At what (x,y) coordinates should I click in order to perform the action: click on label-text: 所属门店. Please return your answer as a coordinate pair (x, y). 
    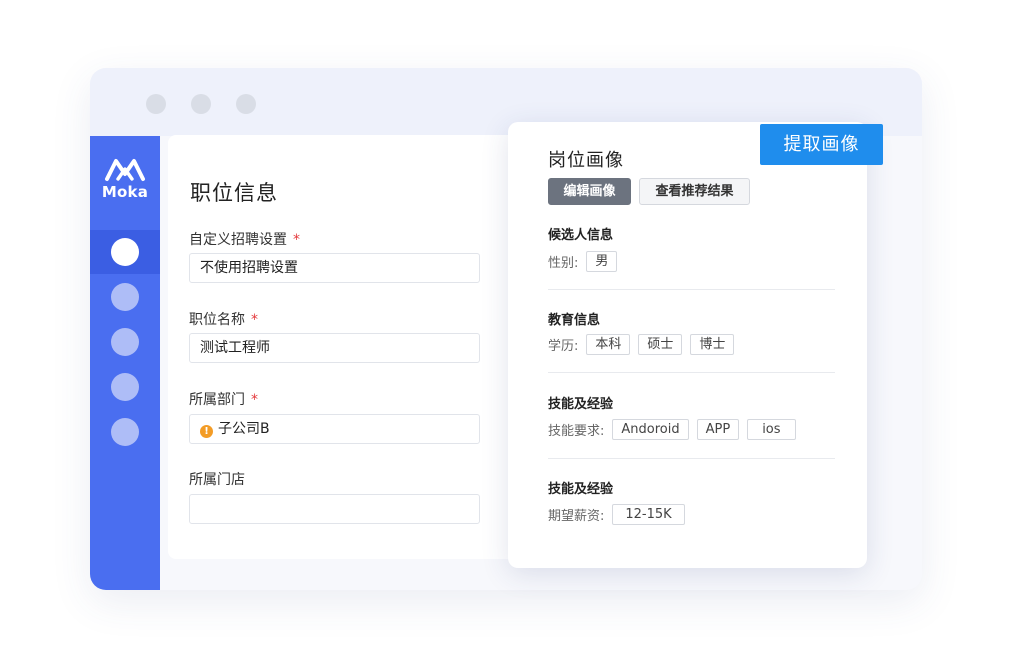
    Looking at the image, I should click on (217, 480).